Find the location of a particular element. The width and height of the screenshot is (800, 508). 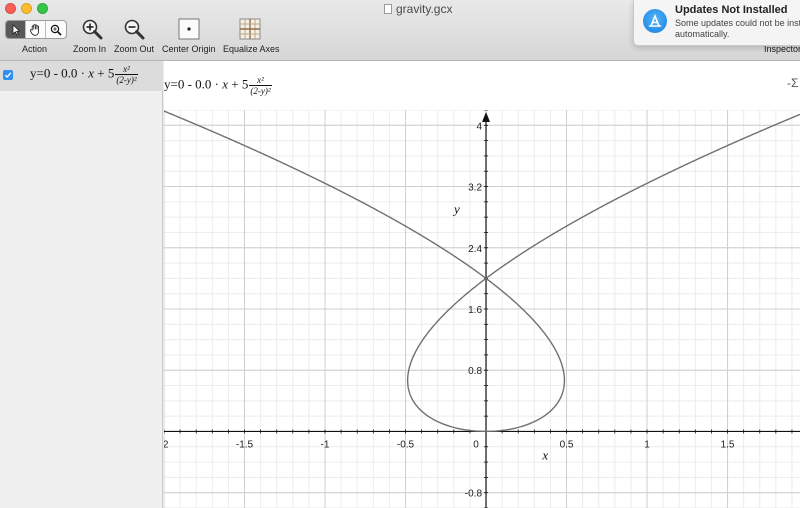

app-store-icon is located at coordinates (655, 21).